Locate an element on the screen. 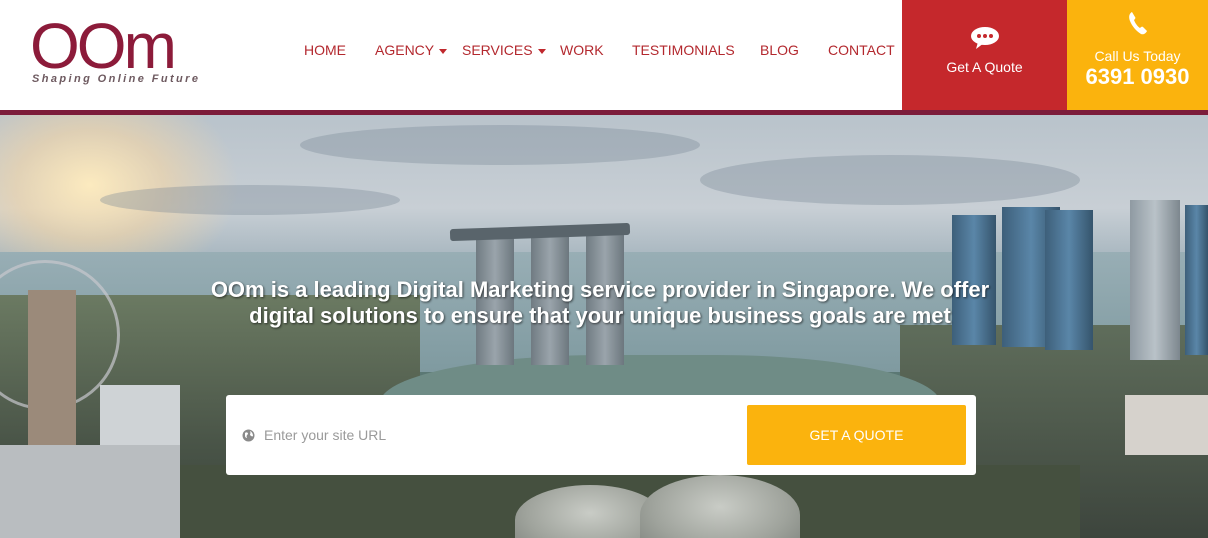 The width and height of the screenshot is (1208, 538). nav-testimonials: TESTIMONIALS is located at coordinates (683, 50).